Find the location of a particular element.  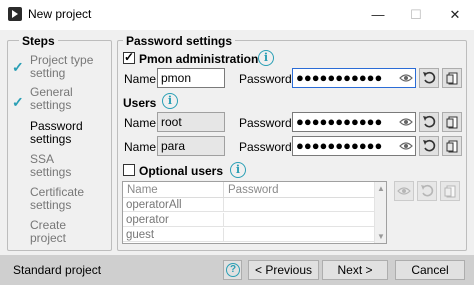

table-row: operatorAll is located at coordinates (249, 205).